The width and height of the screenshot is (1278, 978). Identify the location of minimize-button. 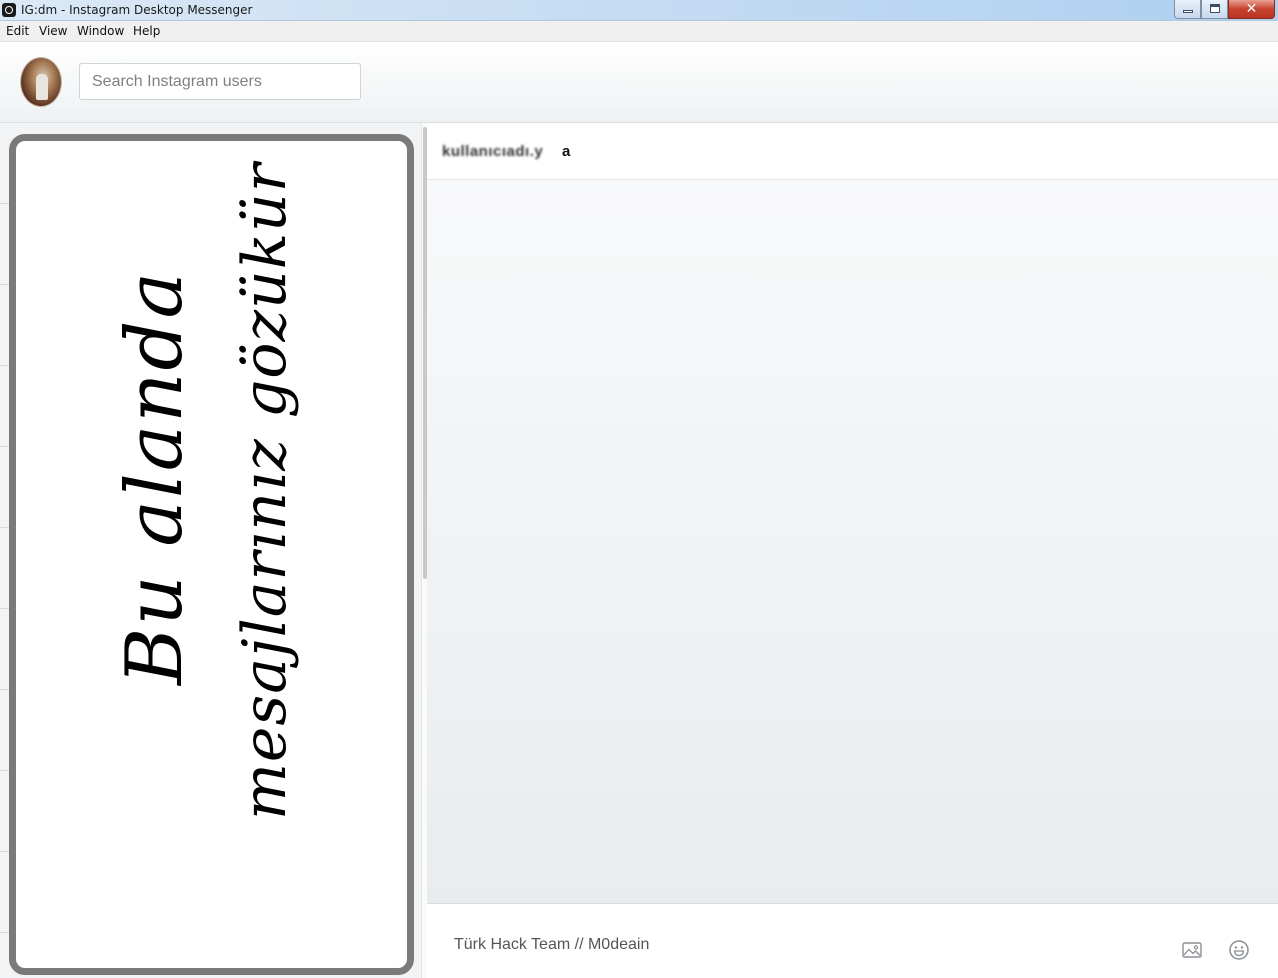
(1187, 9).